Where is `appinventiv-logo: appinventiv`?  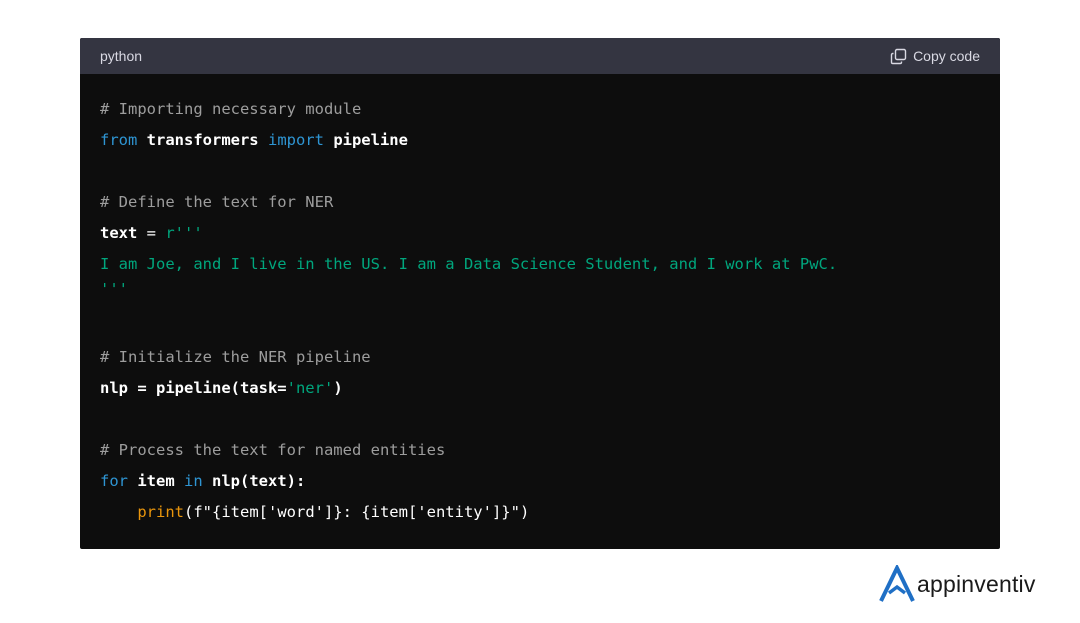
appinventiv-logo: appinventiv is located at coordinates (957, 584).